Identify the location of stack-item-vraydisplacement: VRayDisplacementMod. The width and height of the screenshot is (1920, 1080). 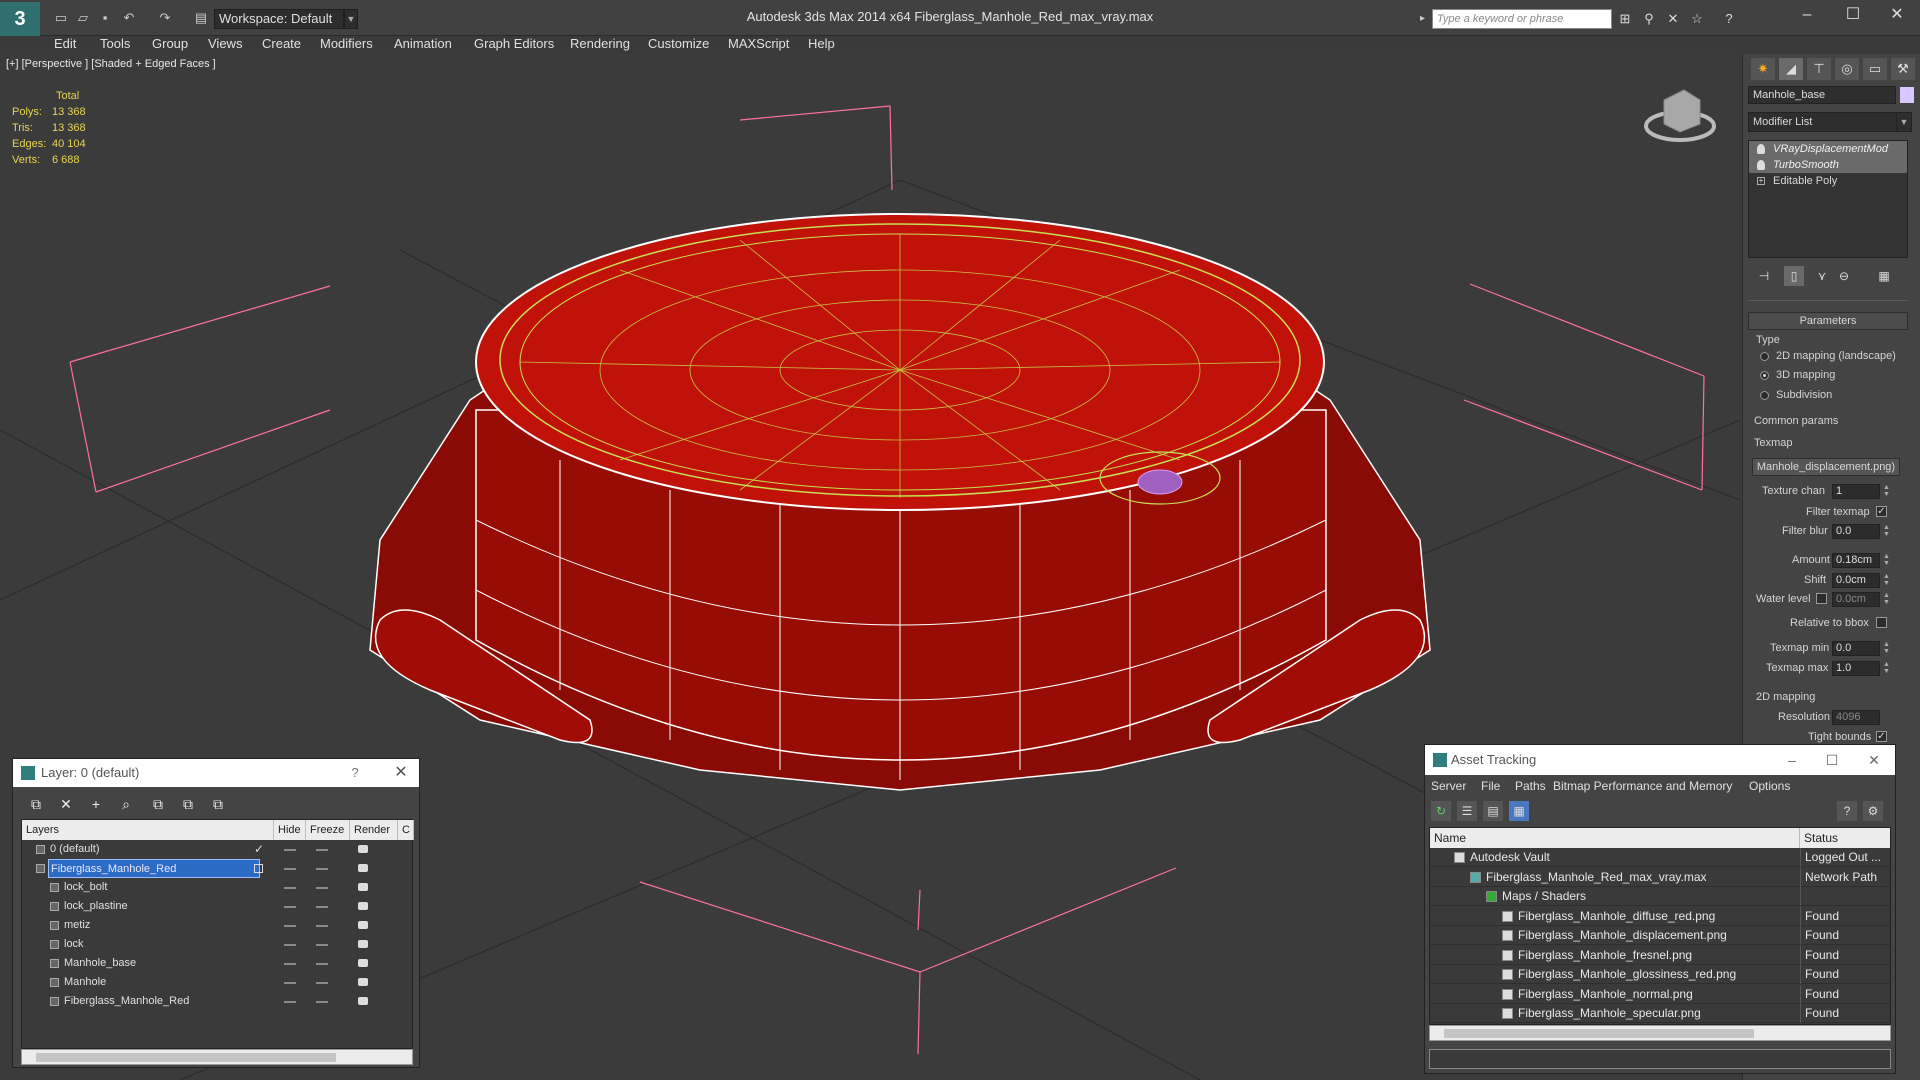
(1828, 149).